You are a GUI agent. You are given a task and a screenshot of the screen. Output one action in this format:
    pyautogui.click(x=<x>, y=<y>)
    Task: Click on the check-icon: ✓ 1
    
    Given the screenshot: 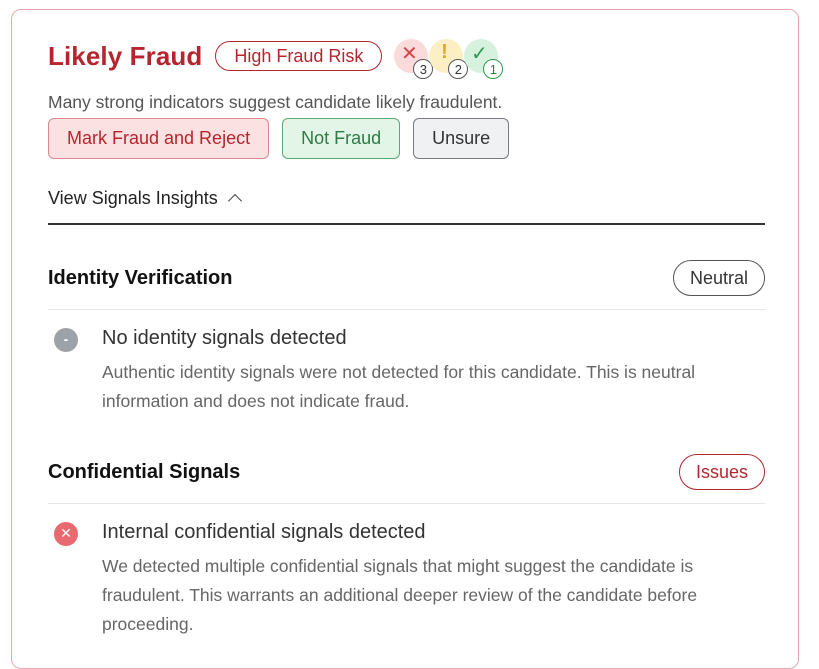 What is the action you would take?
    pyautogui.click(x=484, y=59)
    